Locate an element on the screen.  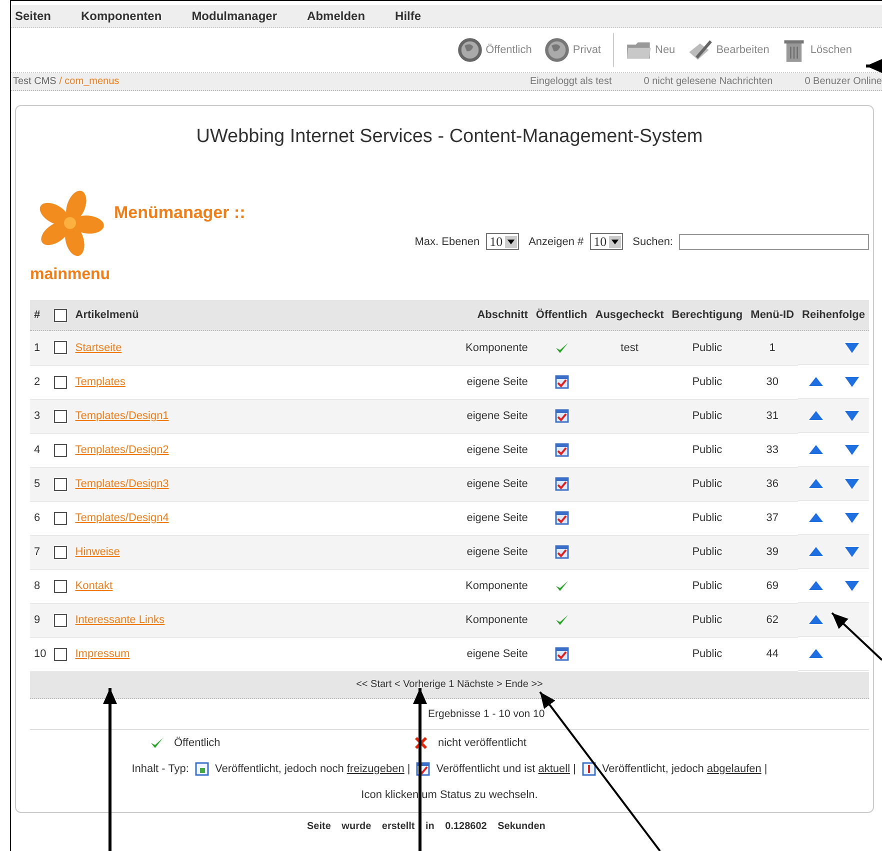
row-number: 2 is located at coordinates (40, 382).